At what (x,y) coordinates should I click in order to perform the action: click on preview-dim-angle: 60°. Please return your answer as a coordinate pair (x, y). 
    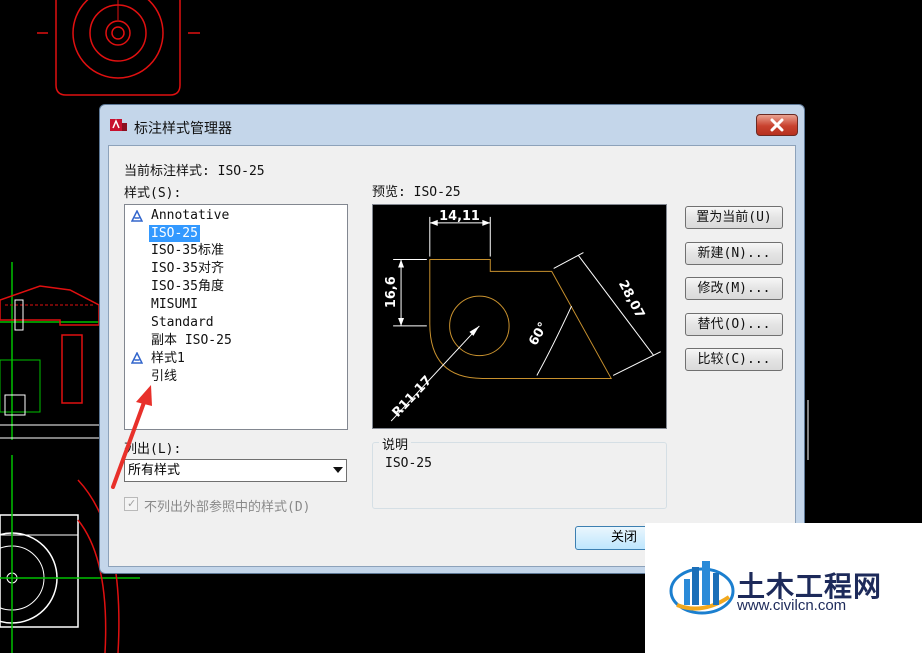
    Looking at the image, I should click on (538, 334).